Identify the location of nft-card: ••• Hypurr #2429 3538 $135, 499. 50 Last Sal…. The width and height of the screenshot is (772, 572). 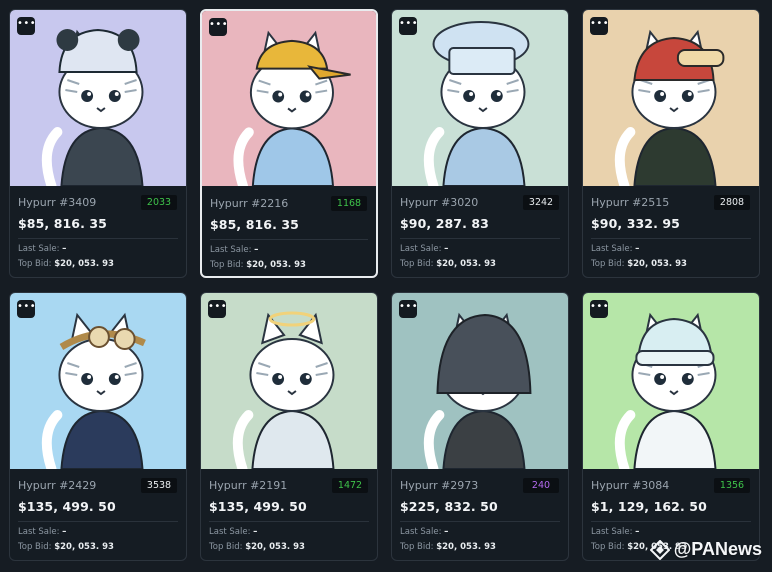
(98, 426).